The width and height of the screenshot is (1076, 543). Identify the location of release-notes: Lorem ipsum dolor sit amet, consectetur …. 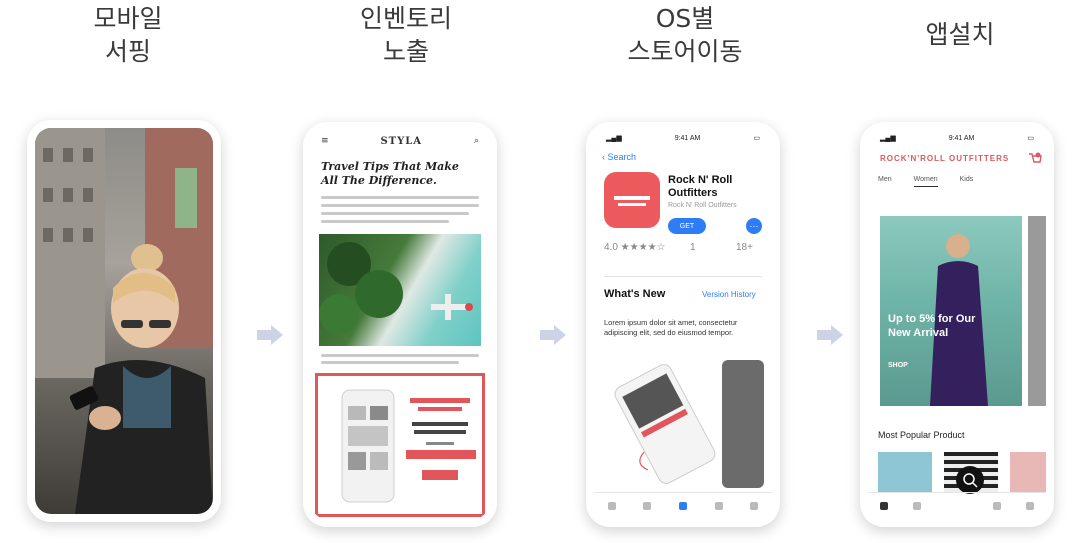
(671, 327).